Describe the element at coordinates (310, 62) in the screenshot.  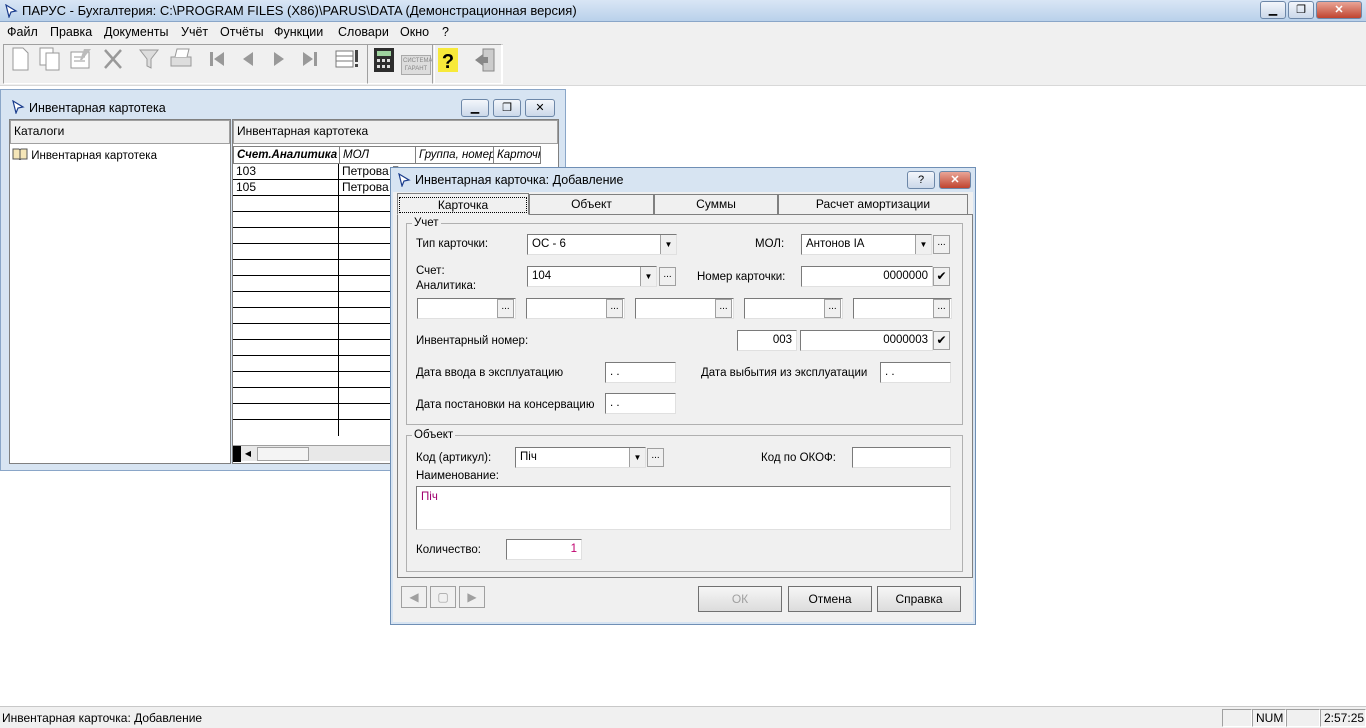
I see `last-record-icon` at that location.